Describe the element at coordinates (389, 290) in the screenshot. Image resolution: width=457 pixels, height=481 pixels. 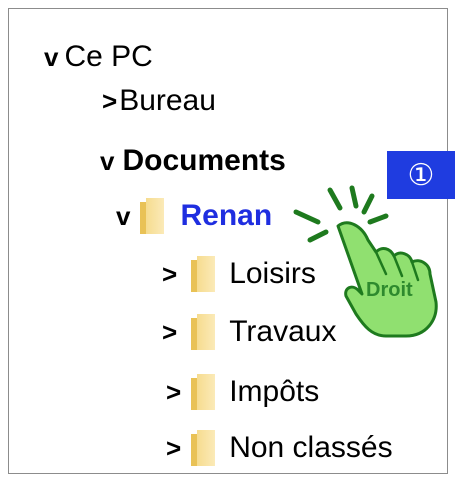
I see `hand-label: Droit` at that location.